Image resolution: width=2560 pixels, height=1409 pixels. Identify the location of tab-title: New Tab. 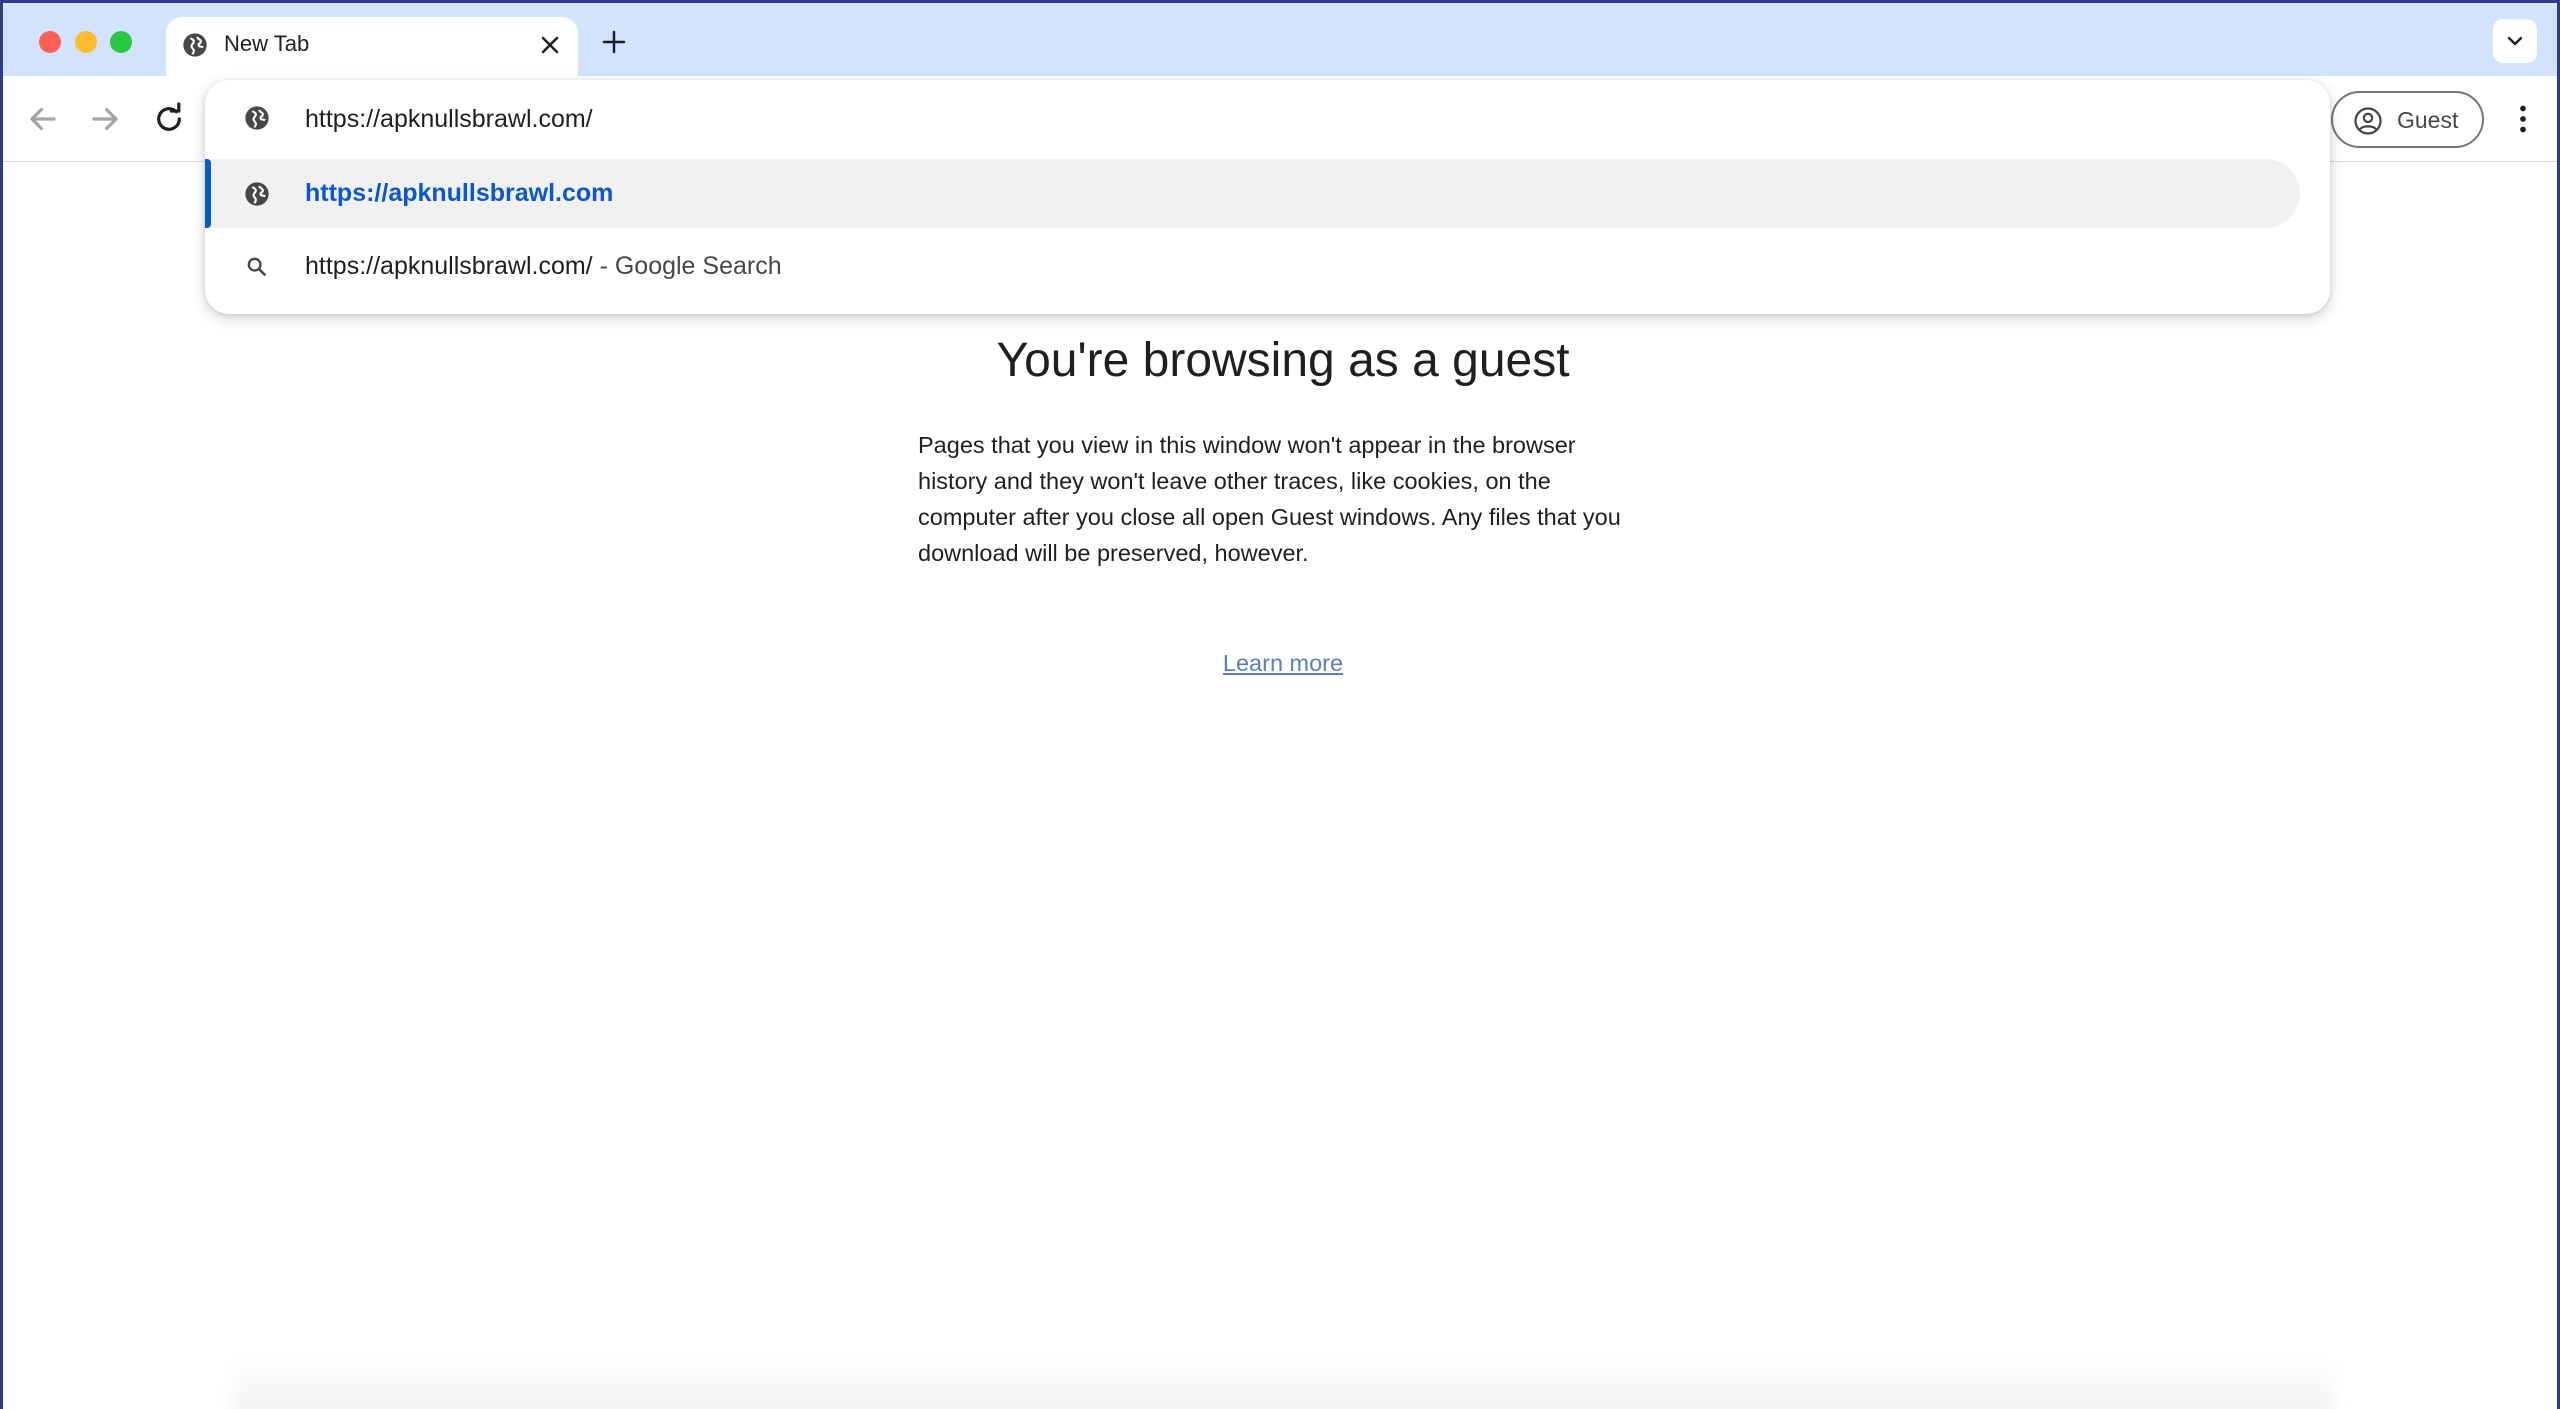
(267, 43).